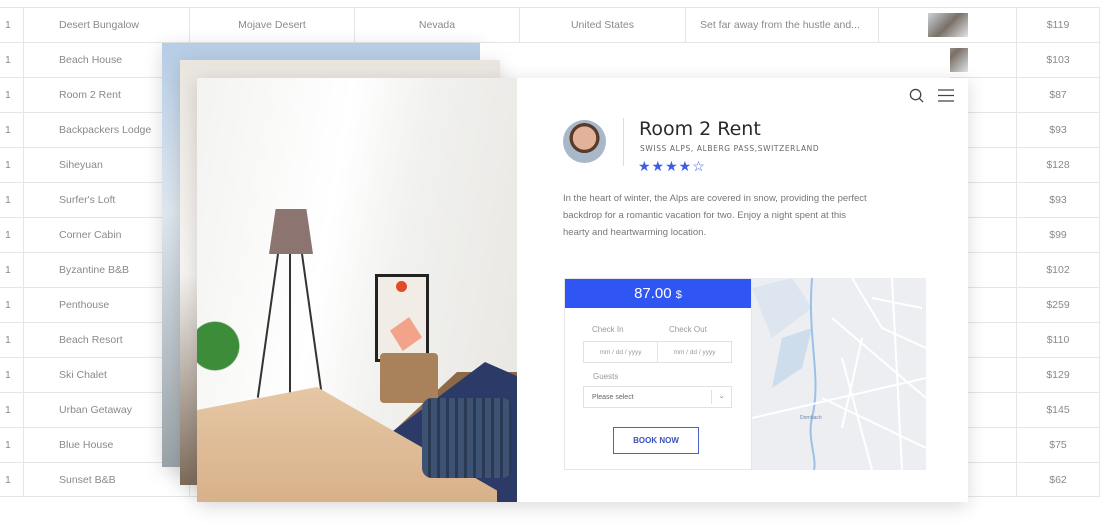  What do you see at coordinates (437, 25) in the screenshot?
I see `state-cell: Nevada` at bounding box center [437, 25].